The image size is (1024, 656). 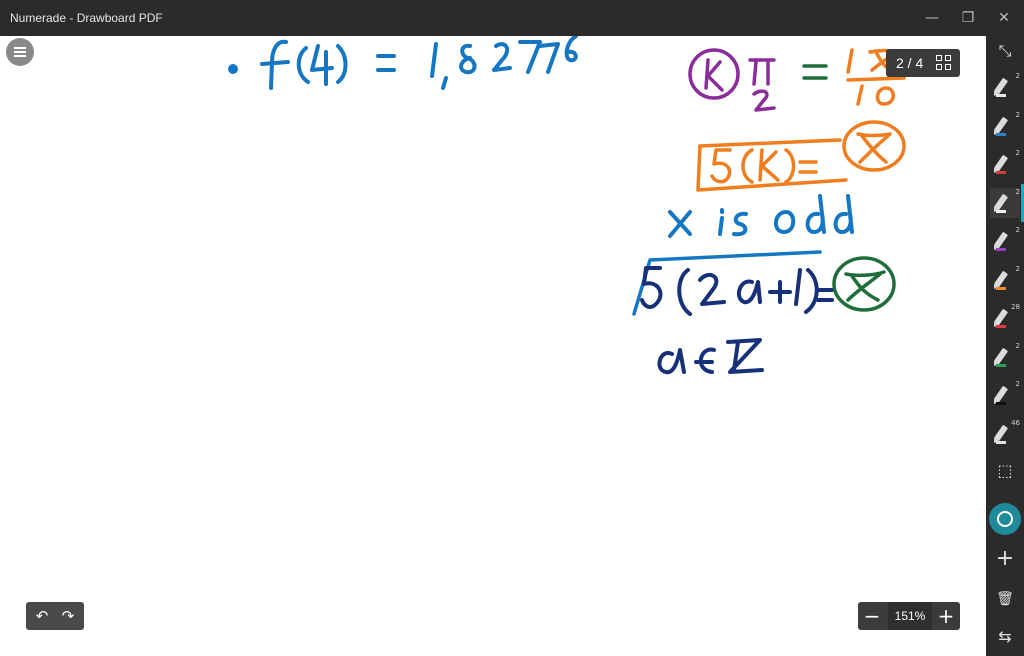 I want to click on tool-eraser: 46, so click(x=1005, y=434).